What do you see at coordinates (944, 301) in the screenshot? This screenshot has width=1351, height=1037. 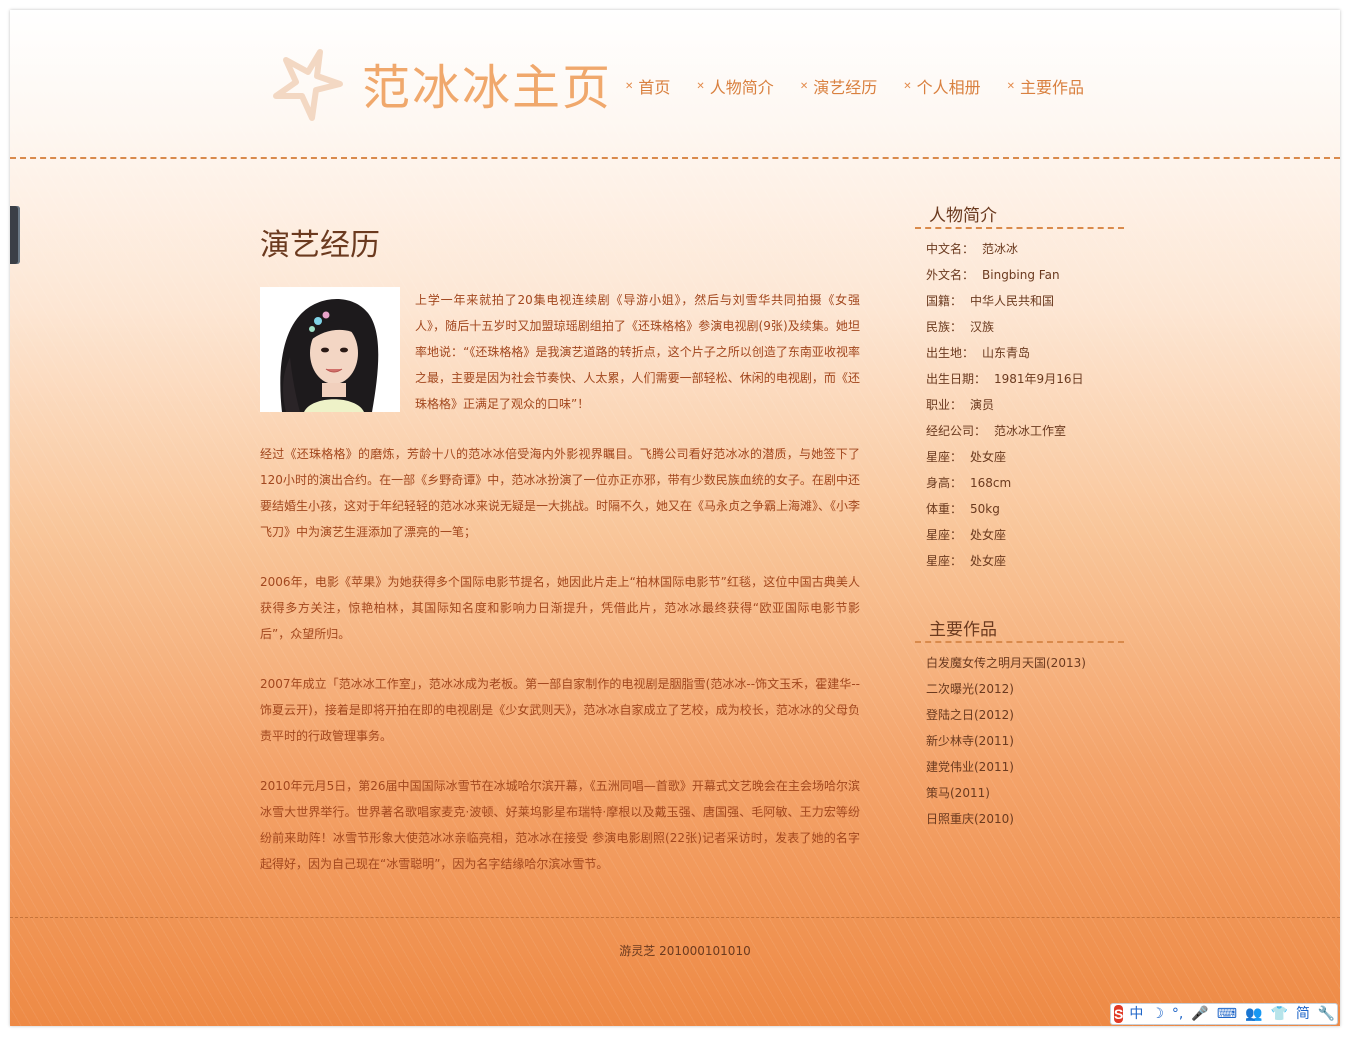 I see `profile-key: 国籍：` at bounding box center [944, 301].